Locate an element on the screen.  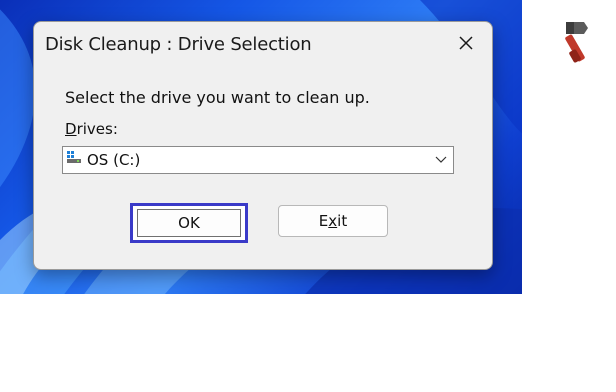
drive-icon is located at coordinates (74, 157).